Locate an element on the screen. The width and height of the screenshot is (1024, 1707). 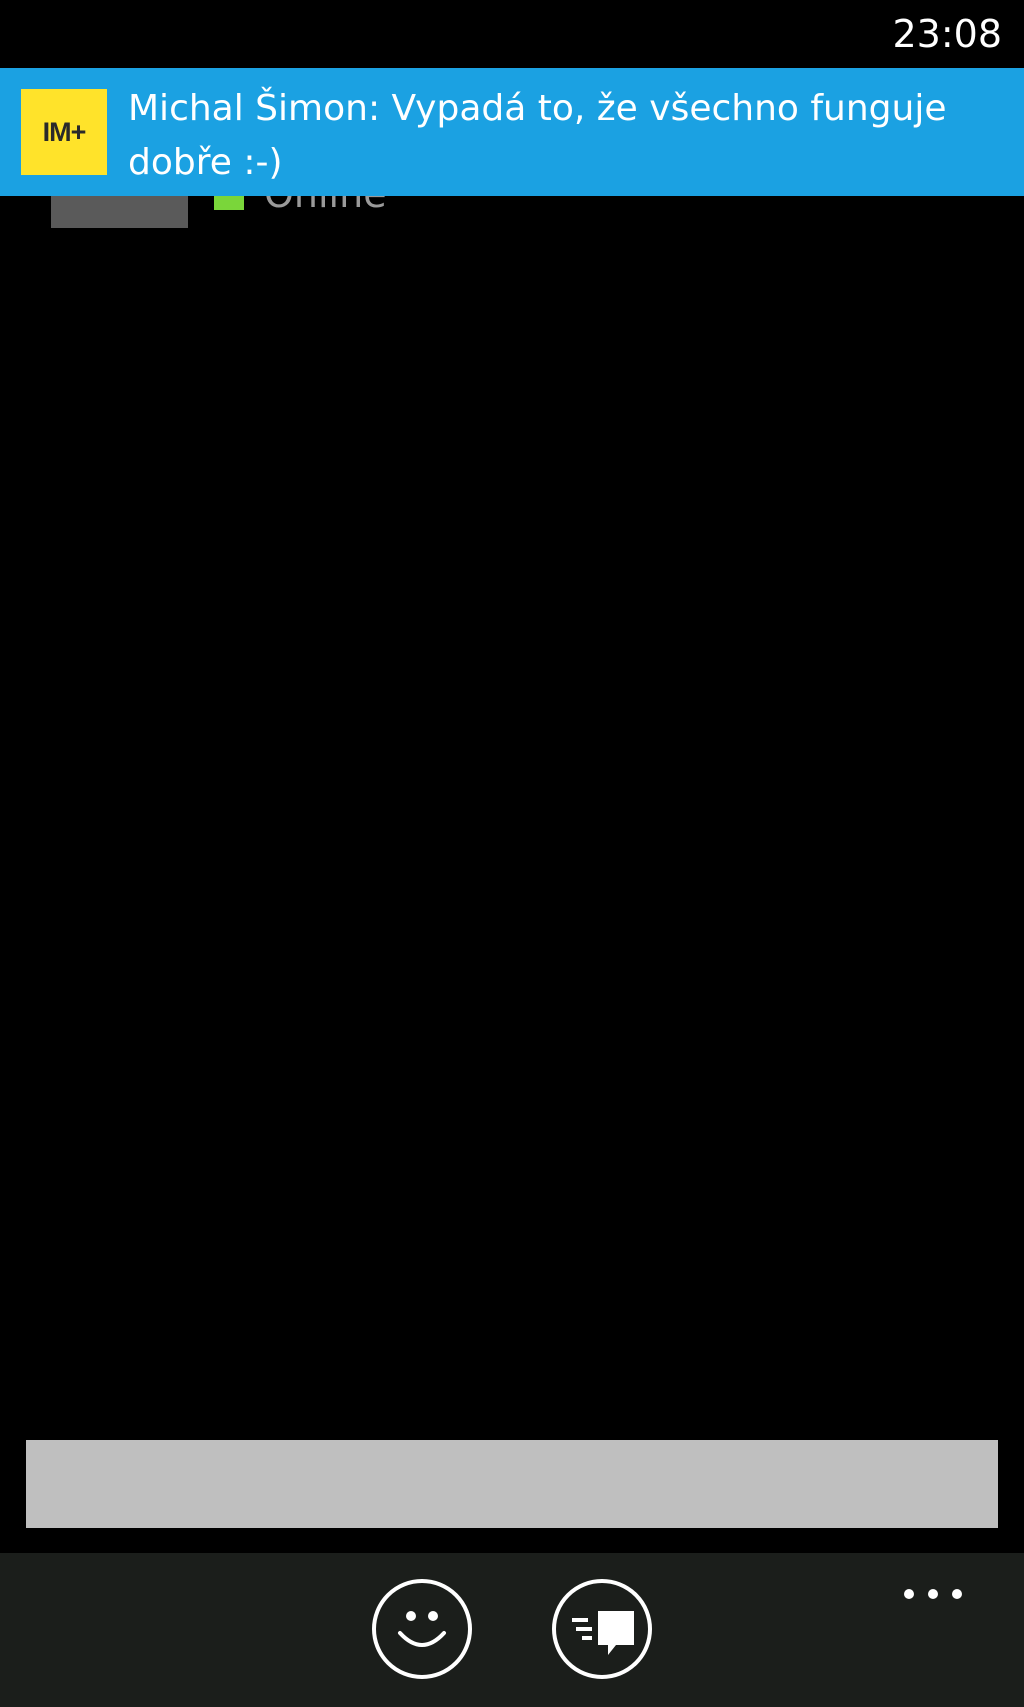
send-message-button is located at coordinates (602, 1629).